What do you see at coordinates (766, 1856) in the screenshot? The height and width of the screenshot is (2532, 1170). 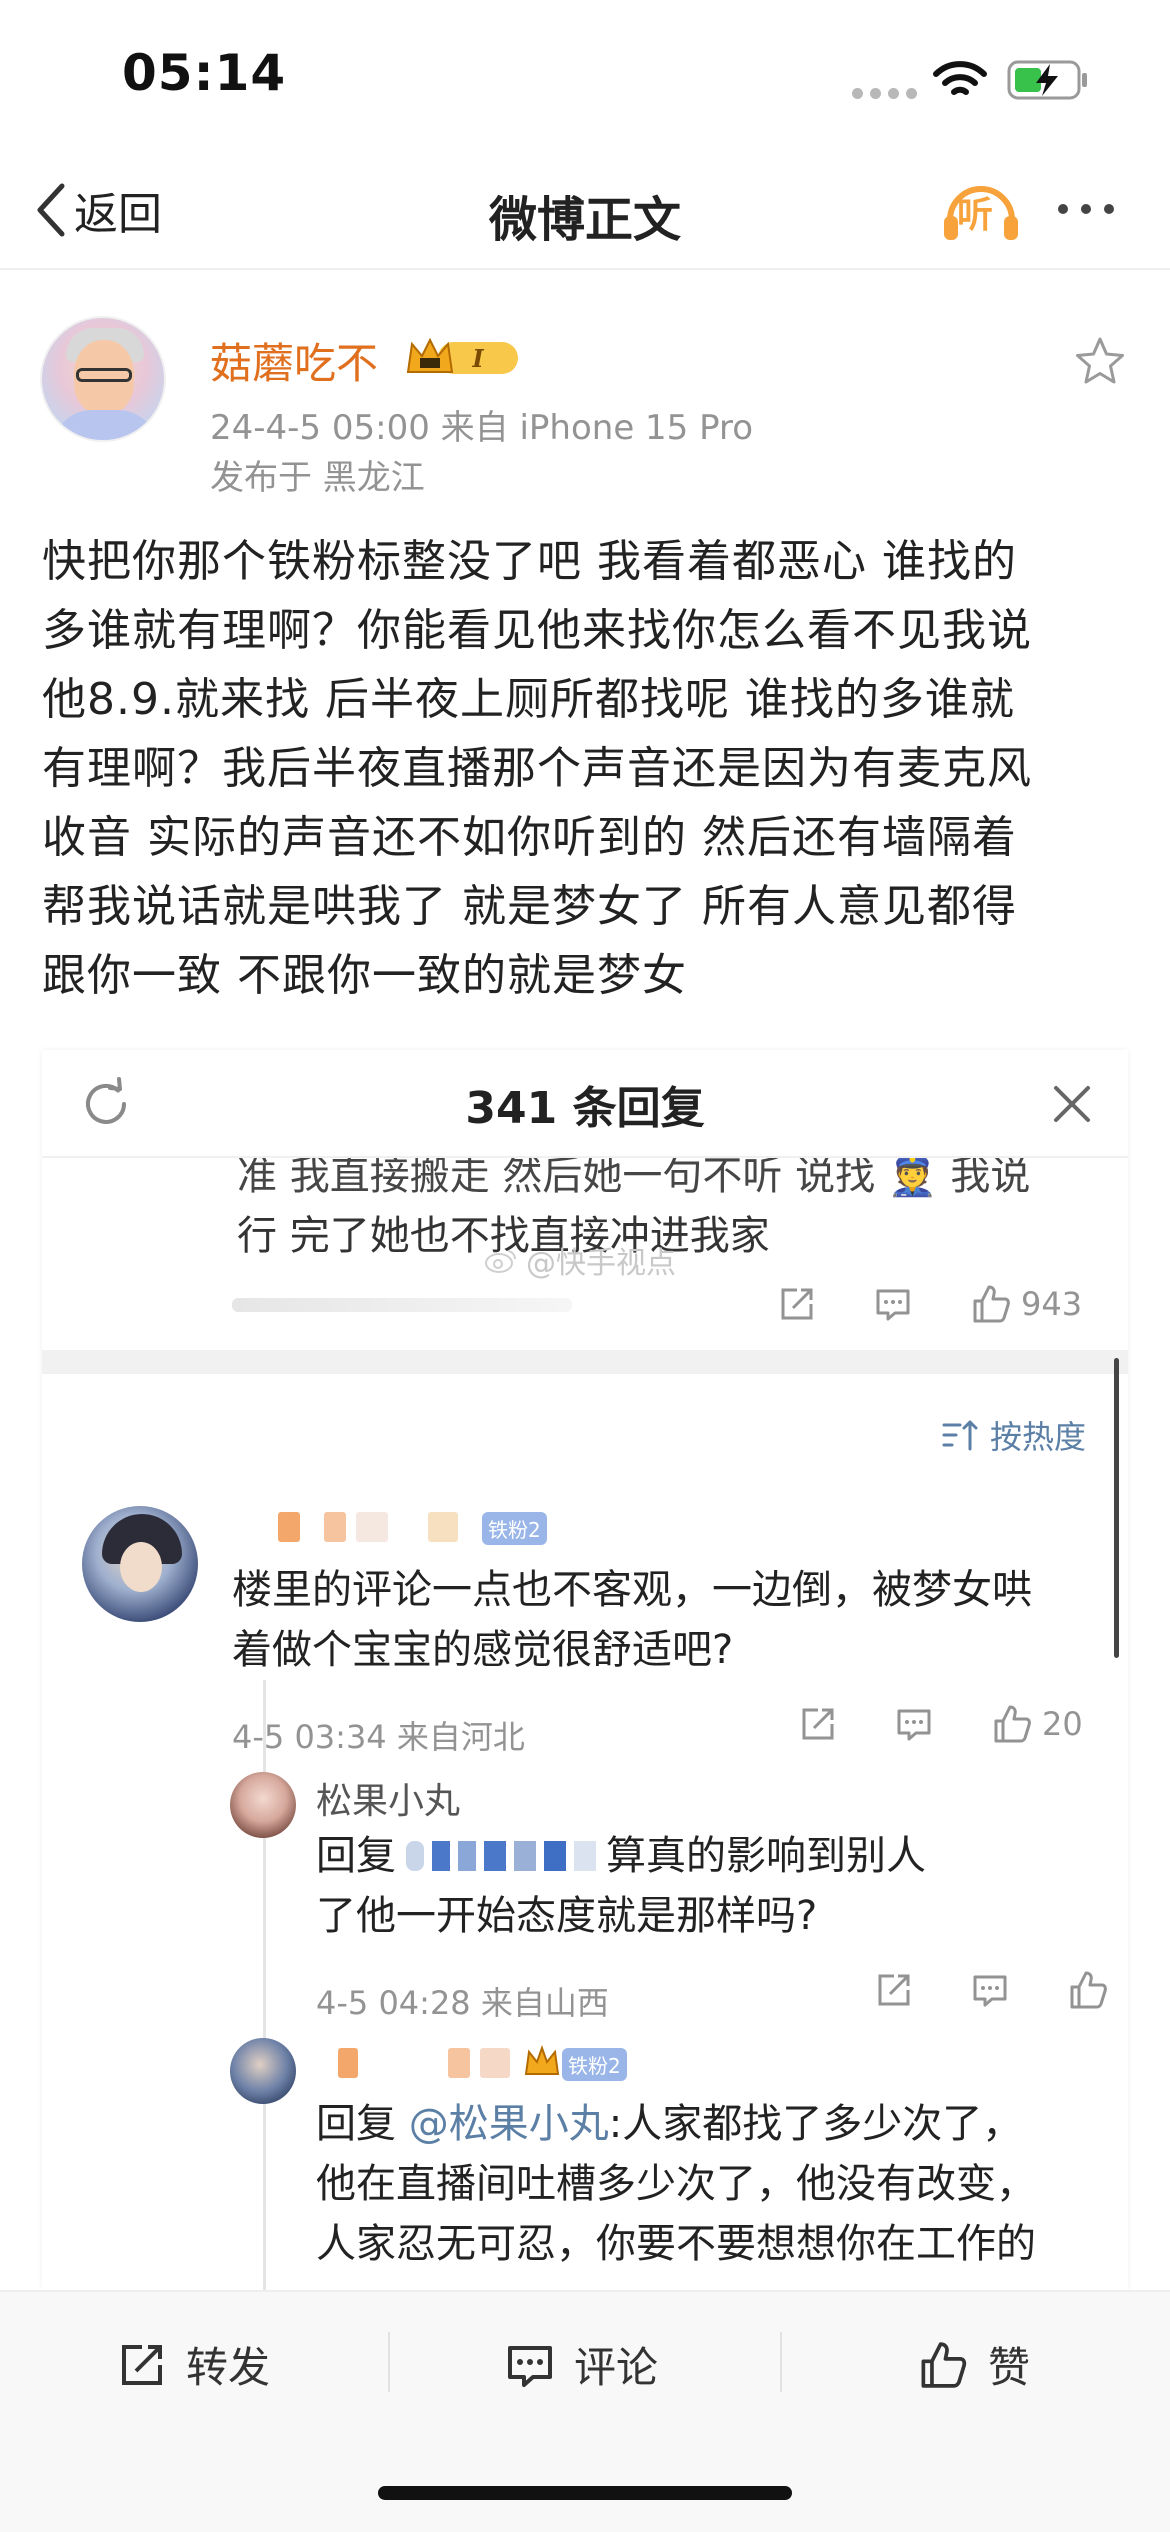 I see `comment-text-part: 算真的影响到别人` at bounding box center [766, 1856].